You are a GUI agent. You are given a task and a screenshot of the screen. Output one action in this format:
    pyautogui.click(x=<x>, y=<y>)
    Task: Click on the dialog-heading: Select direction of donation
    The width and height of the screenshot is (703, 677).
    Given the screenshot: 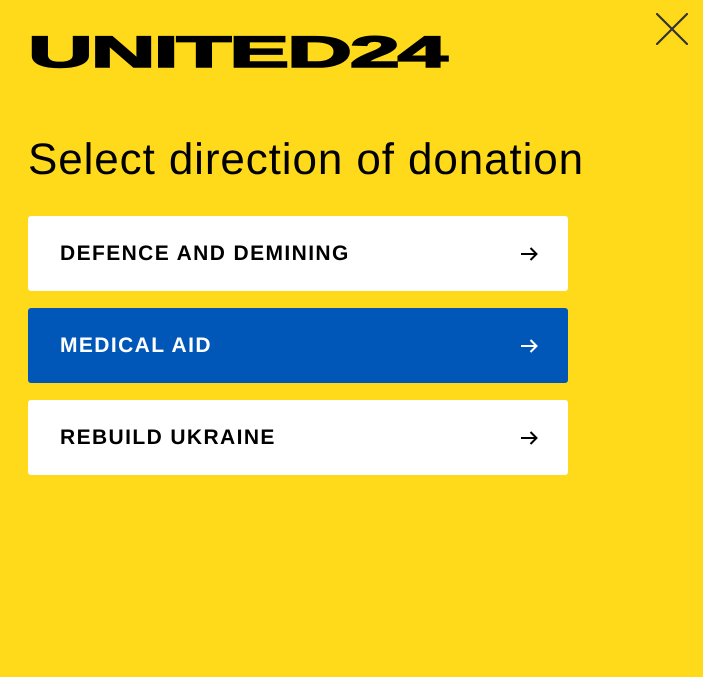 What is the action you would take?
    pyautogui.click(x=306, y=160)
    